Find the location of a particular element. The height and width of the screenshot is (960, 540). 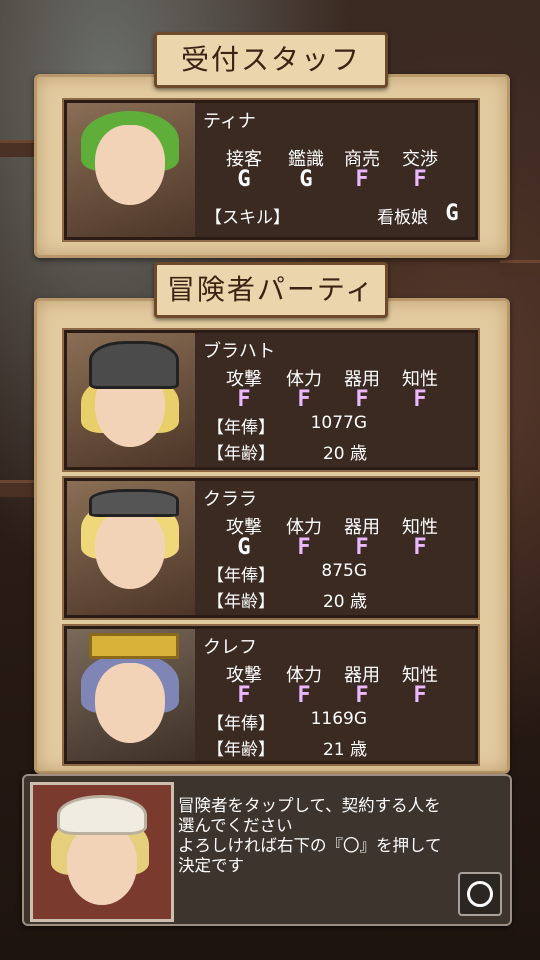

background-shelf is located at coordinates (520, 268).